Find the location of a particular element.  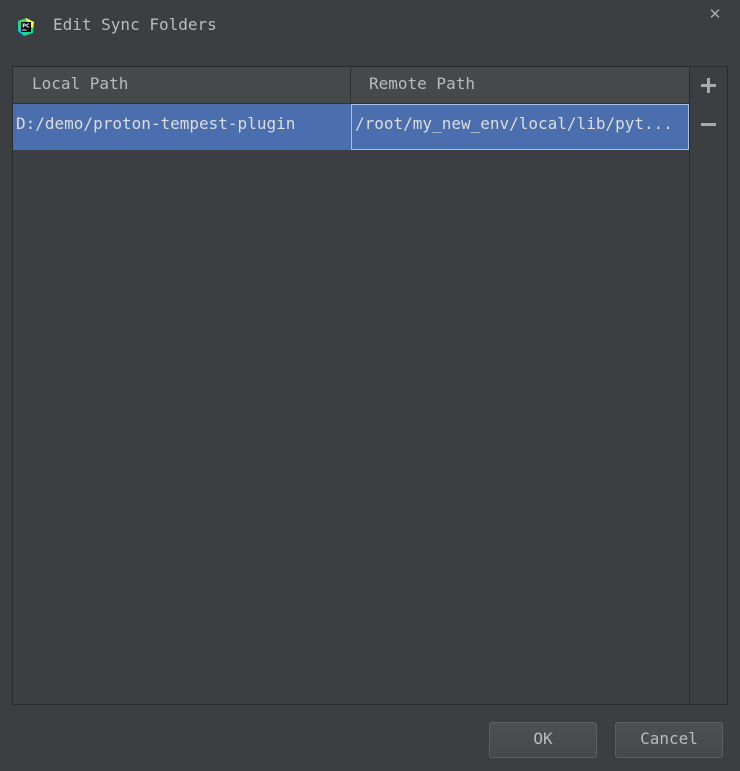

table-toolbar is located at coordinates (708, 385).